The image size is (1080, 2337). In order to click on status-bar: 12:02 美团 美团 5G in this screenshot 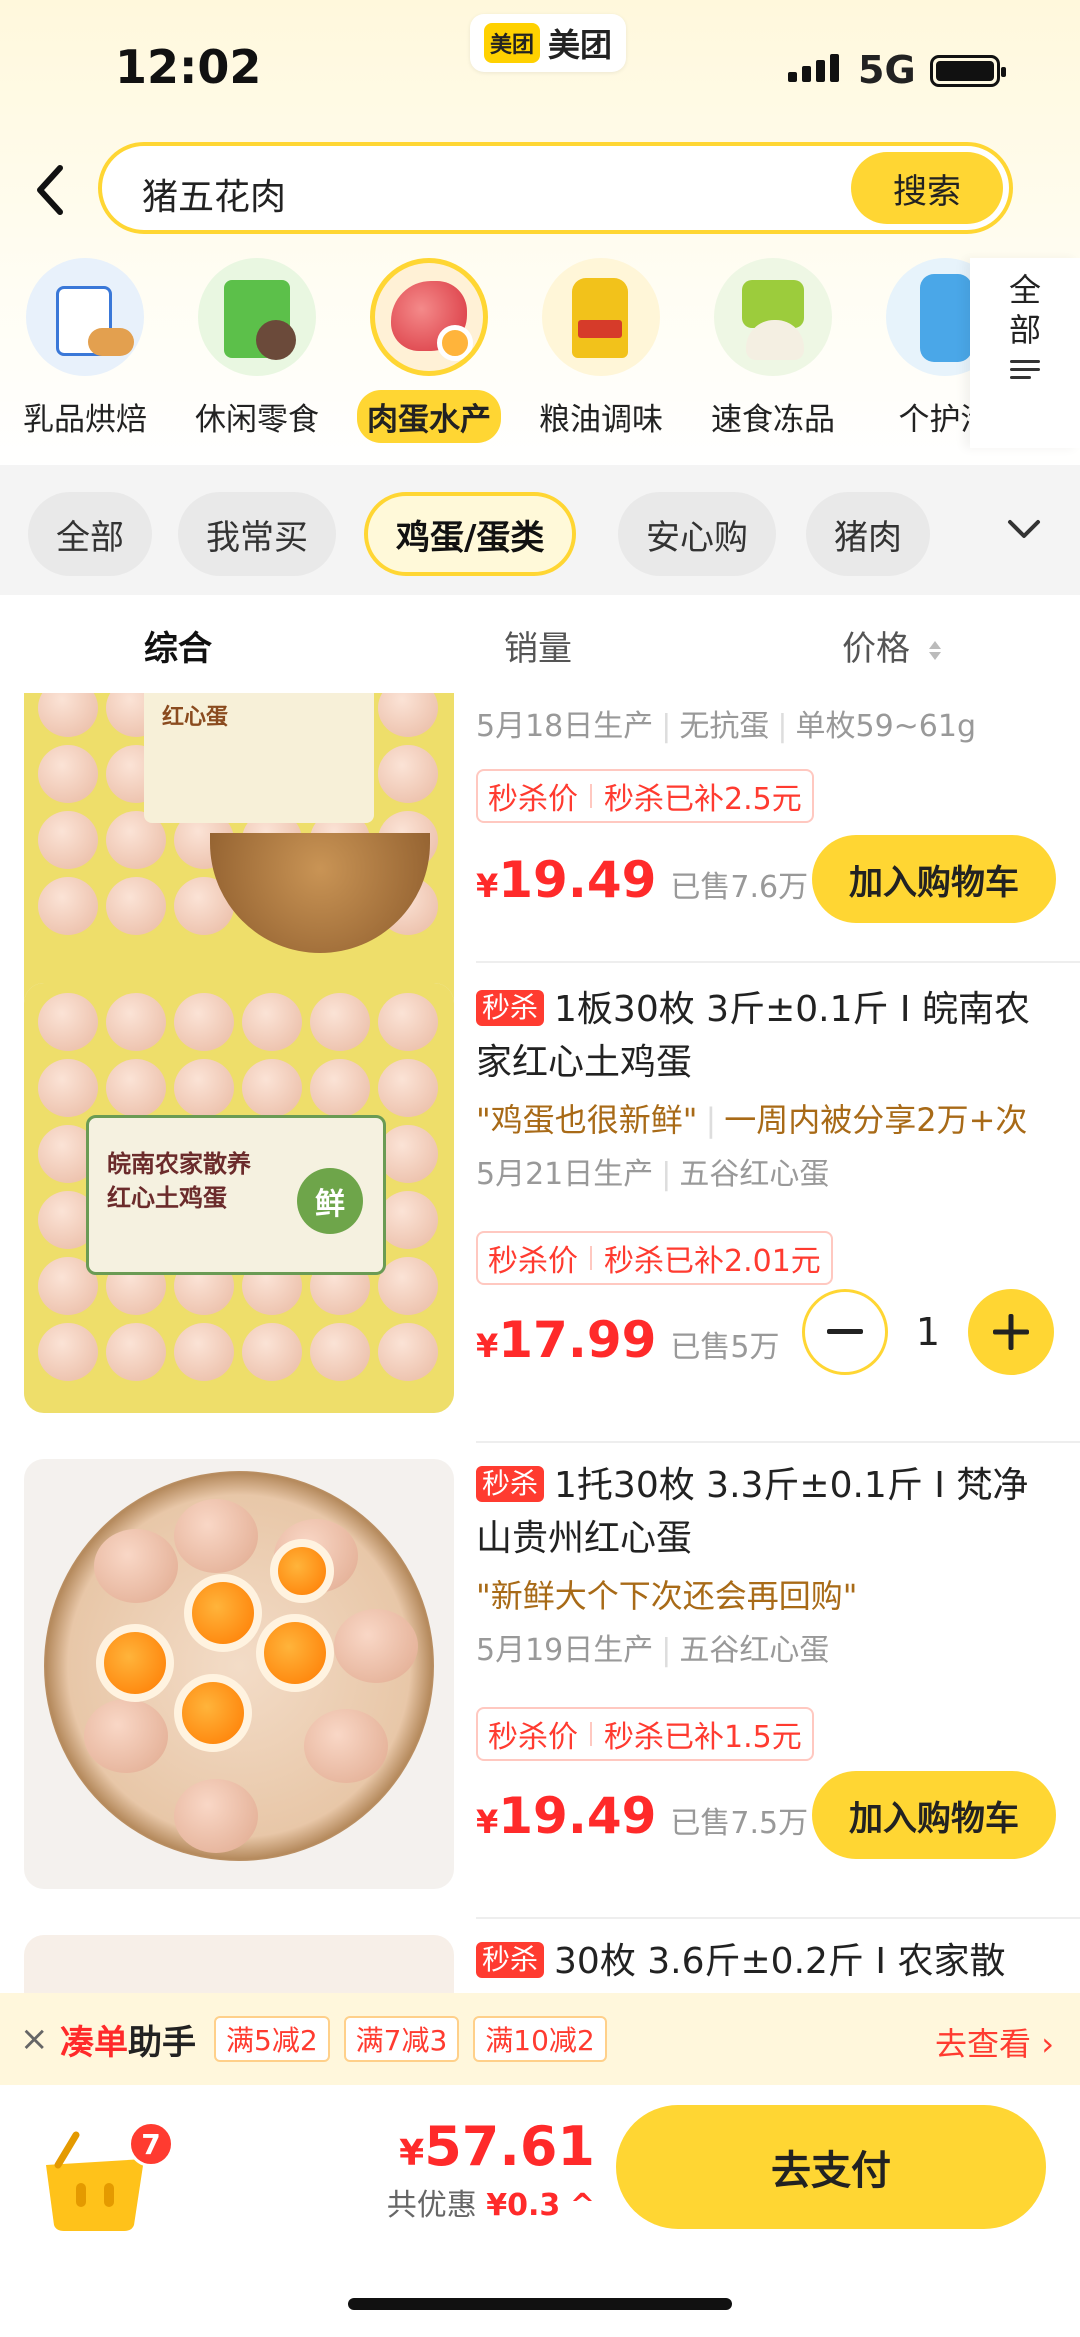, I will do `click(540, 70)`.